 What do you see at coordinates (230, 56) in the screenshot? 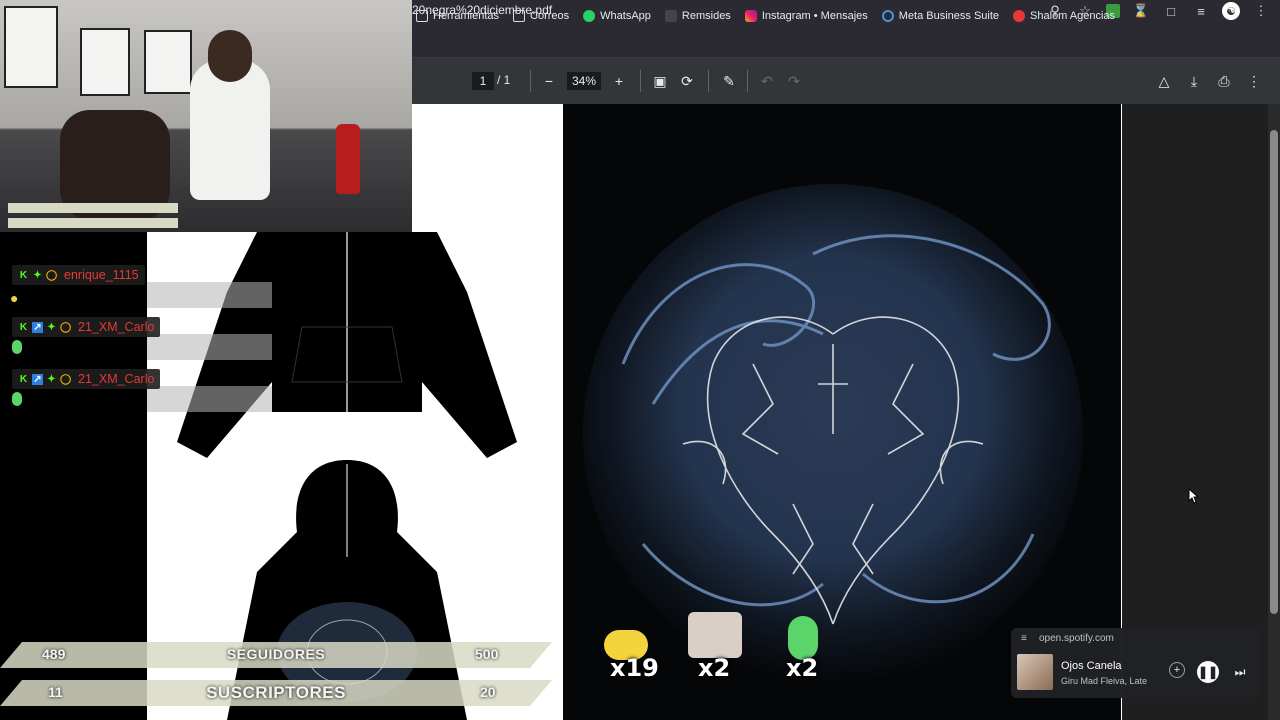
I see `streamer-head` at bounding box center [230, 56].